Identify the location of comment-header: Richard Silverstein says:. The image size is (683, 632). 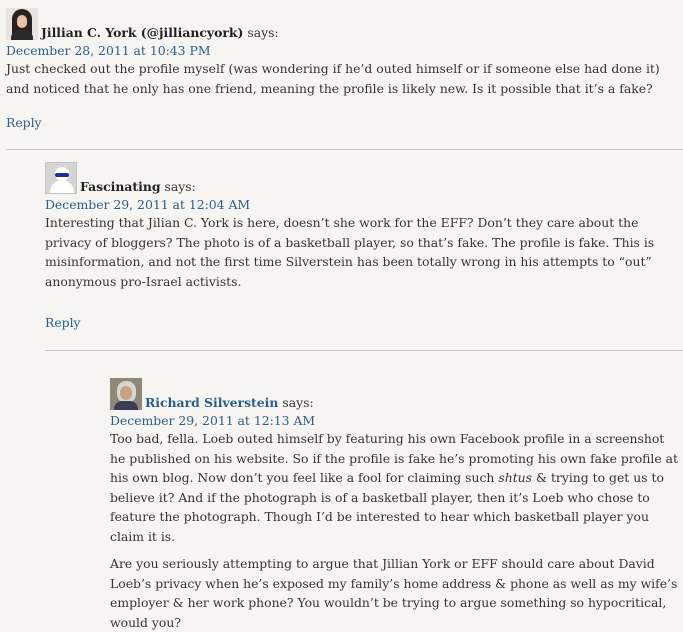
(394, 394).